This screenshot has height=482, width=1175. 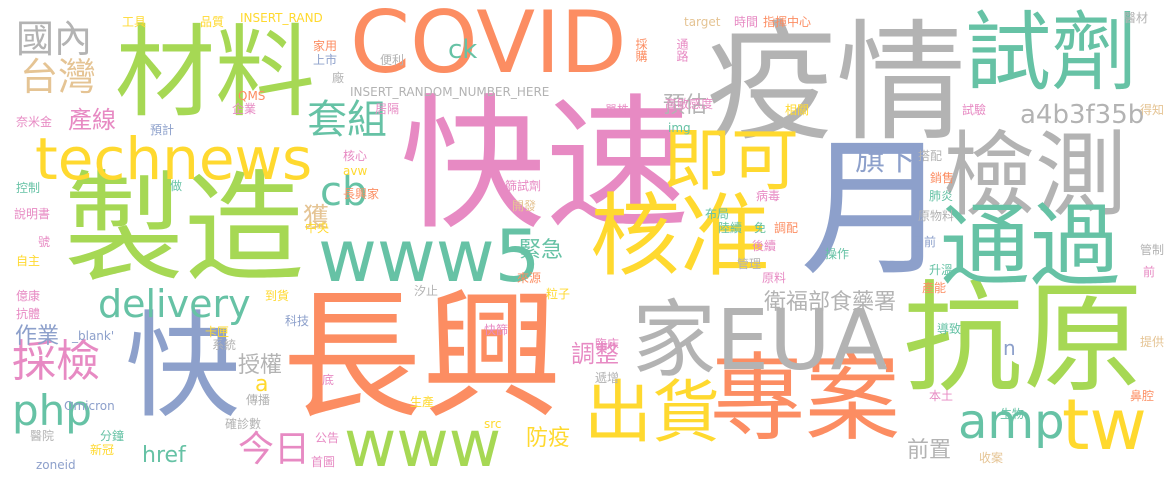 What do you see at coordinates (760, 228) in the screenshot?
I see `word-mian: 免` at bounding box center [760, 228].